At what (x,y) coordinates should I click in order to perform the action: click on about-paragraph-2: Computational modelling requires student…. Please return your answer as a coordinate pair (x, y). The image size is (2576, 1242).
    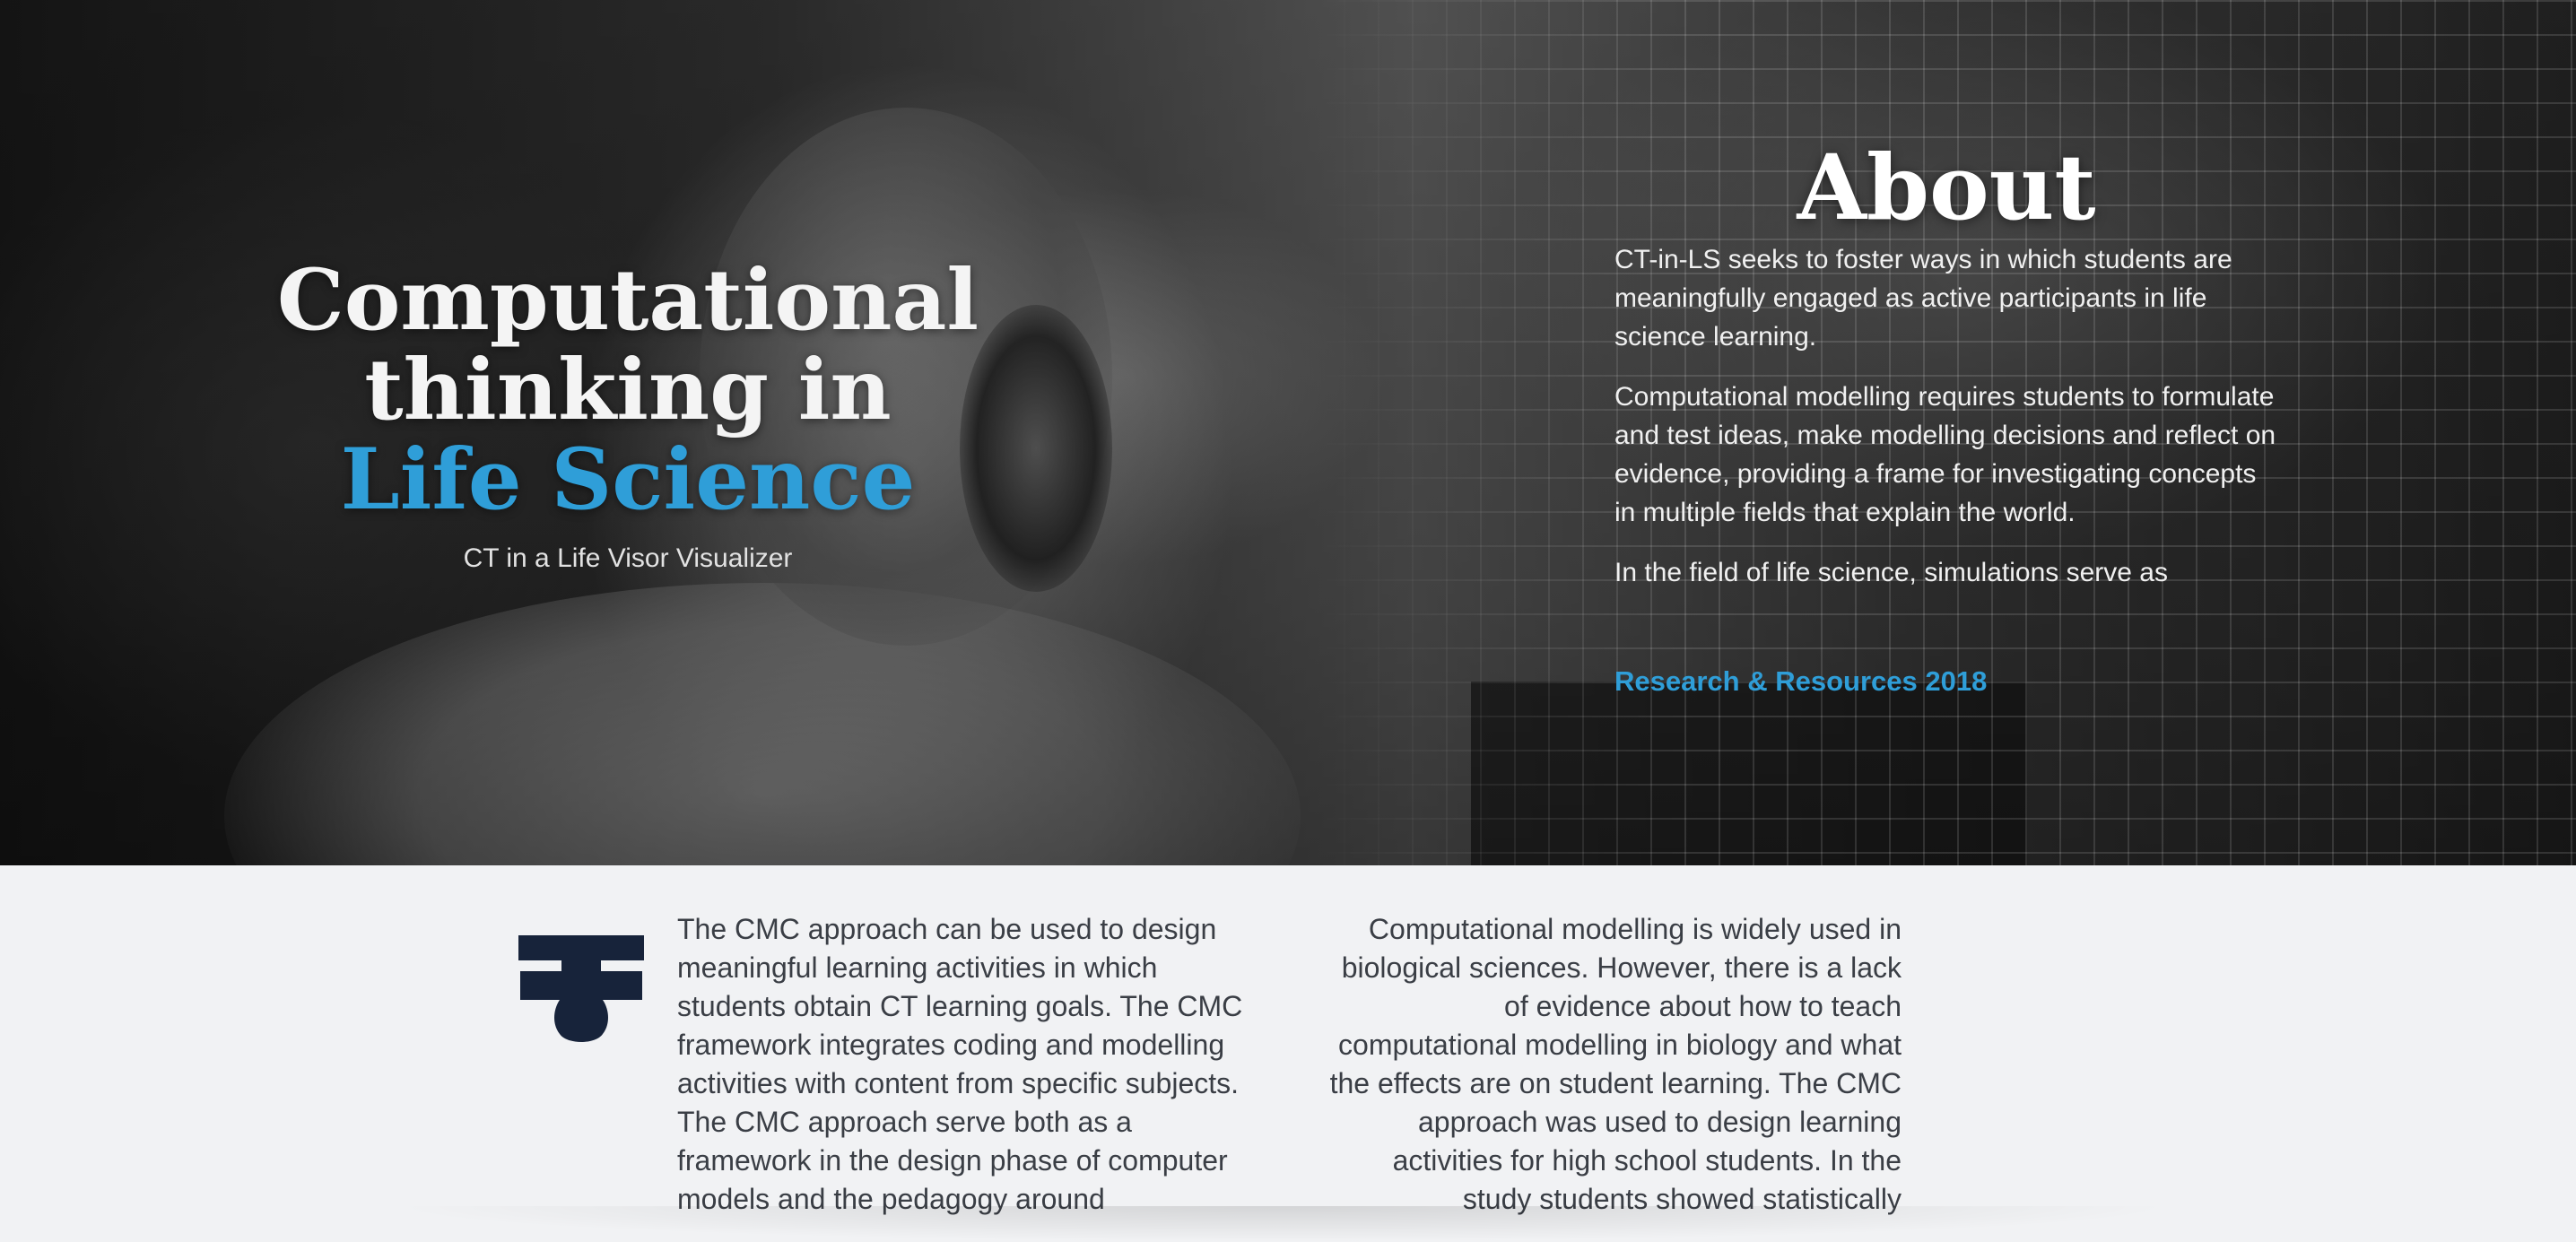
    Looking at the image, I should click on (1945, 454).